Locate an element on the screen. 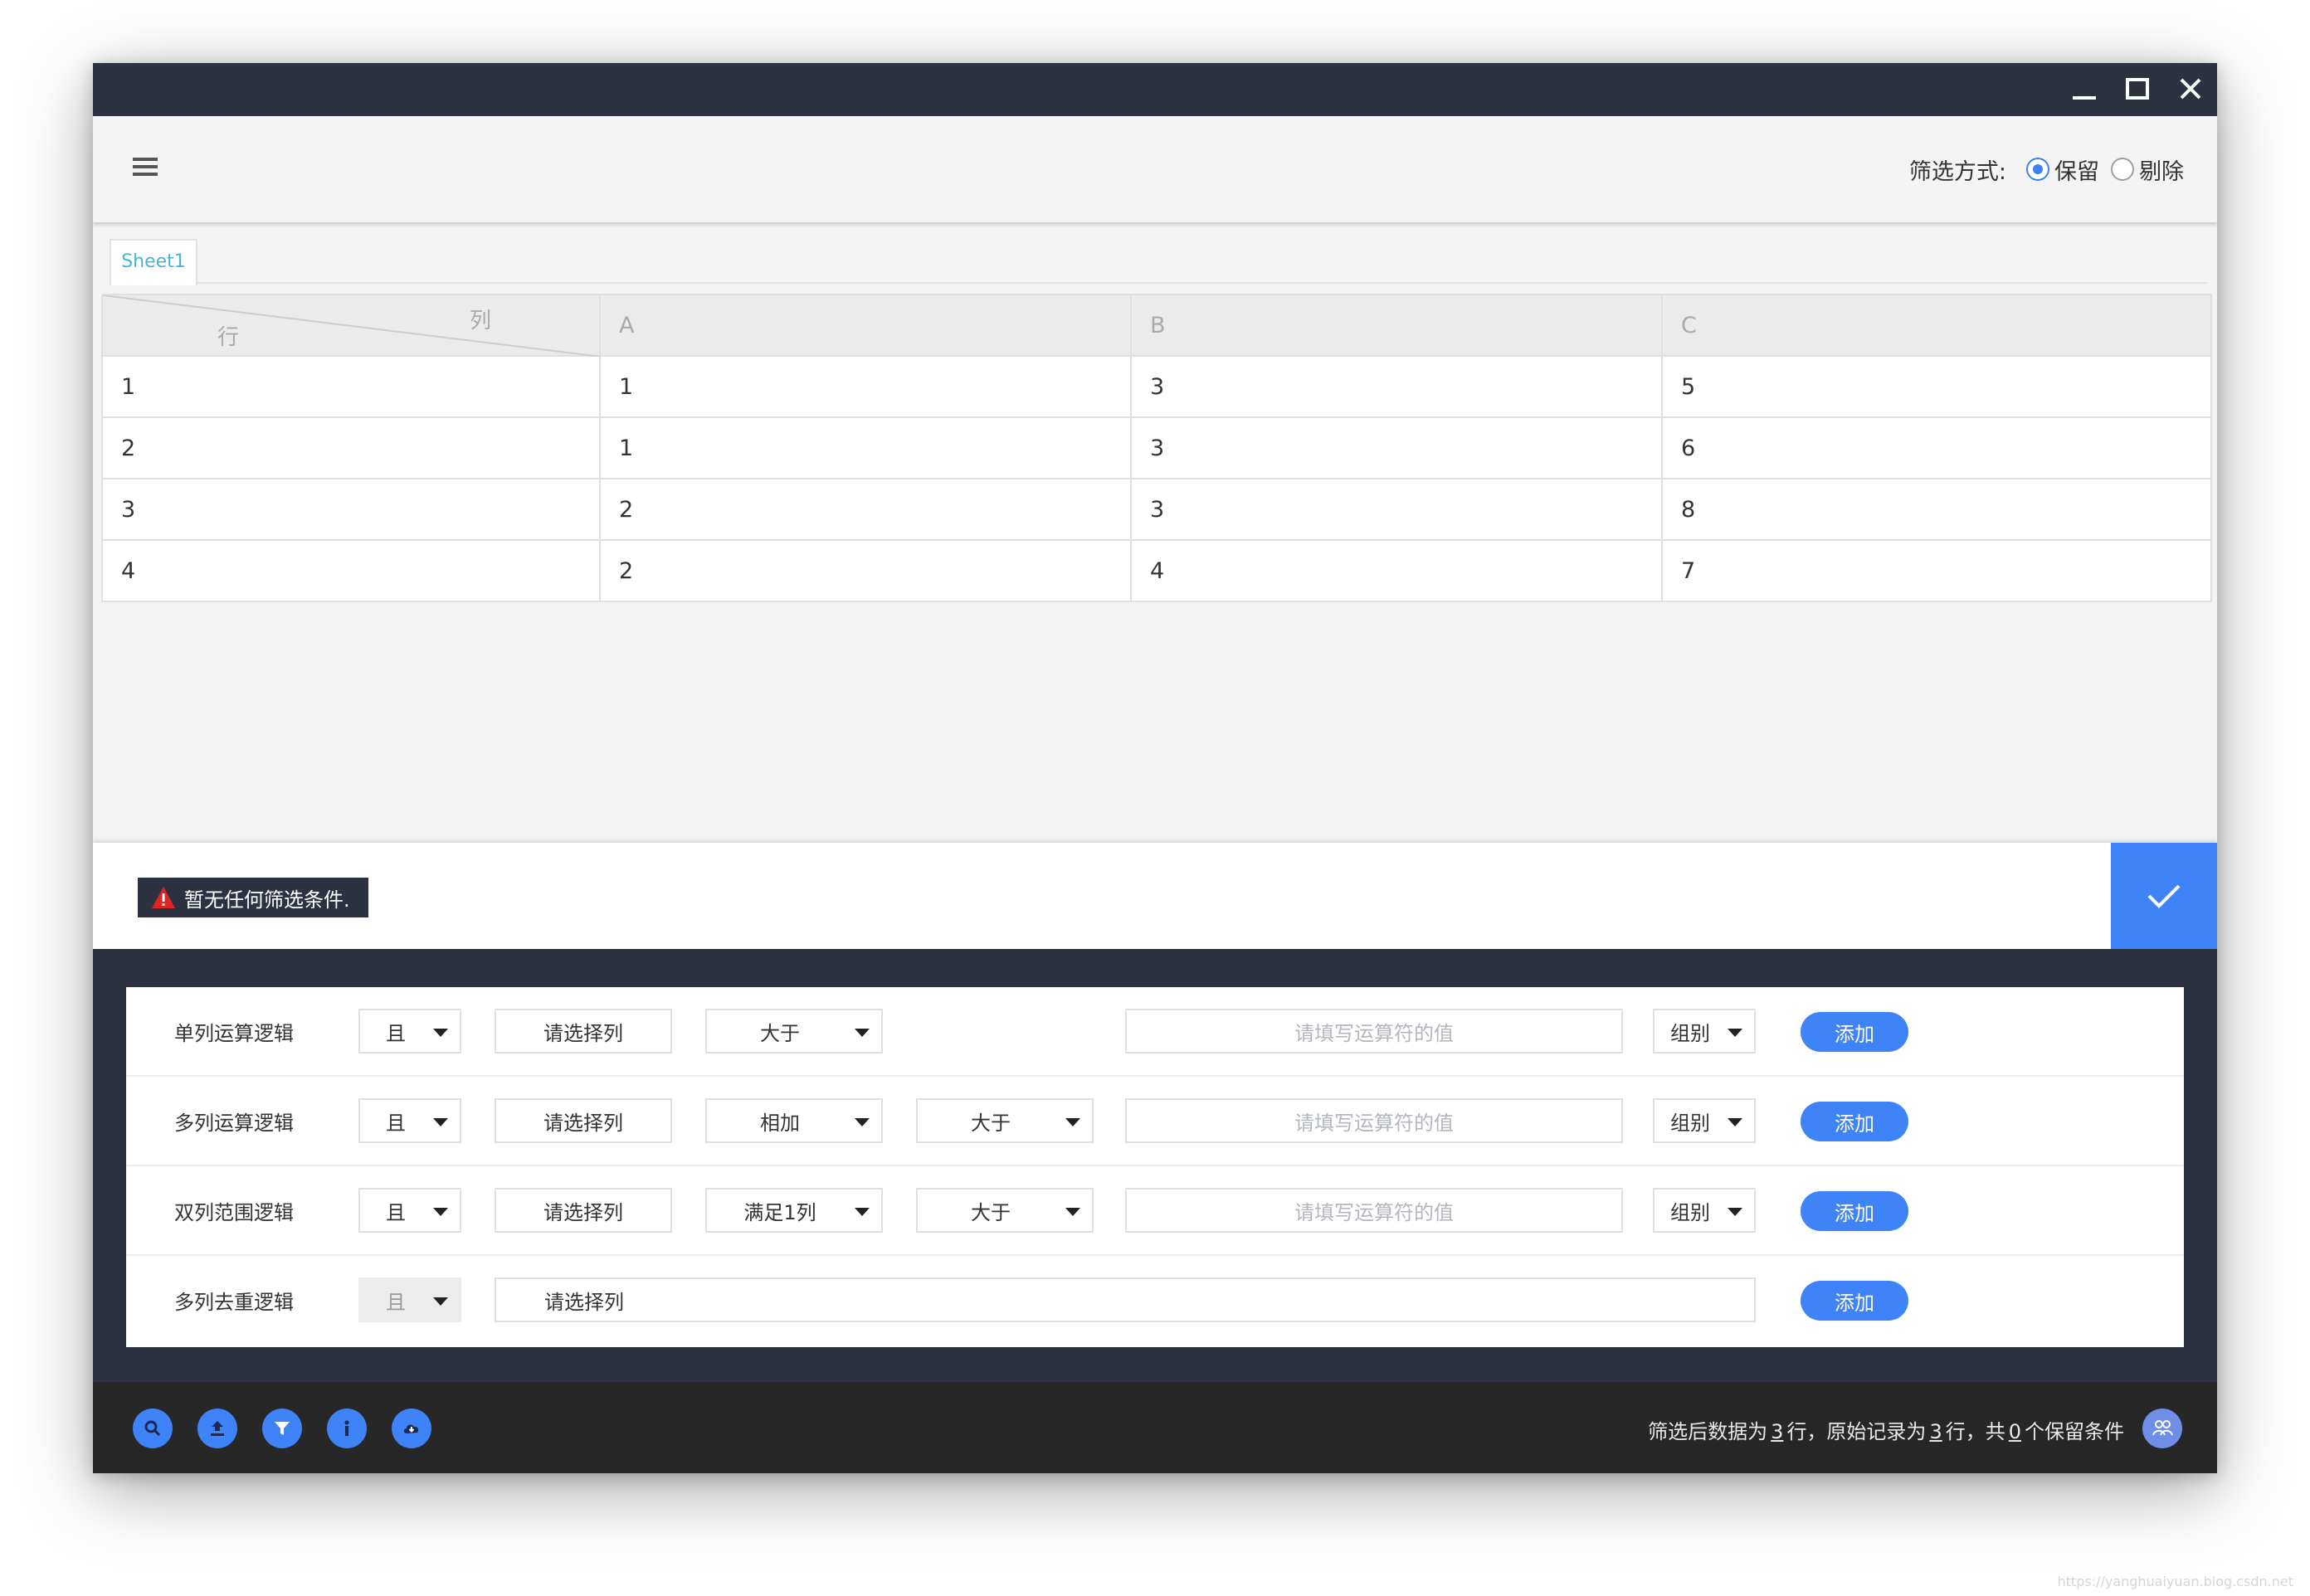 This screenshot has height=1596, width=2310. maximize-button is located at coordinates (2137, 90).